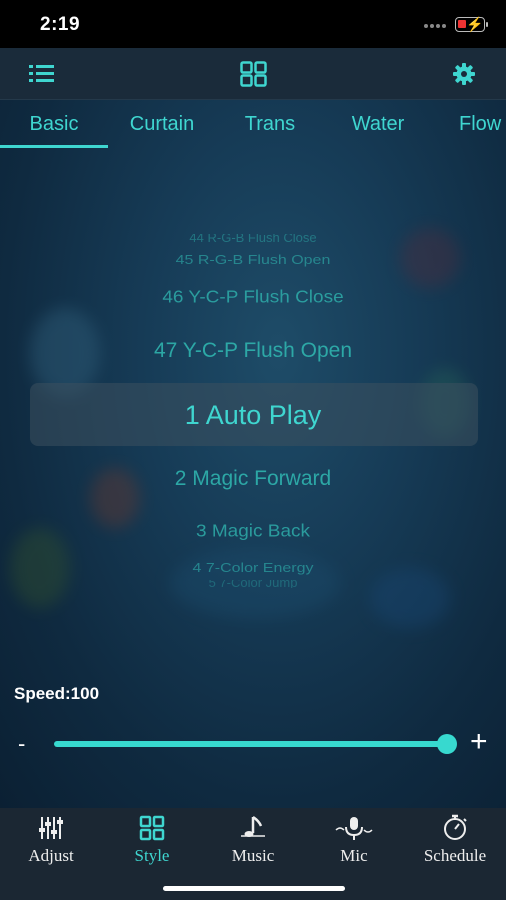  I want to click on mode-tabs: Basic Curtain Trans Water Flow, so click(253, 124).